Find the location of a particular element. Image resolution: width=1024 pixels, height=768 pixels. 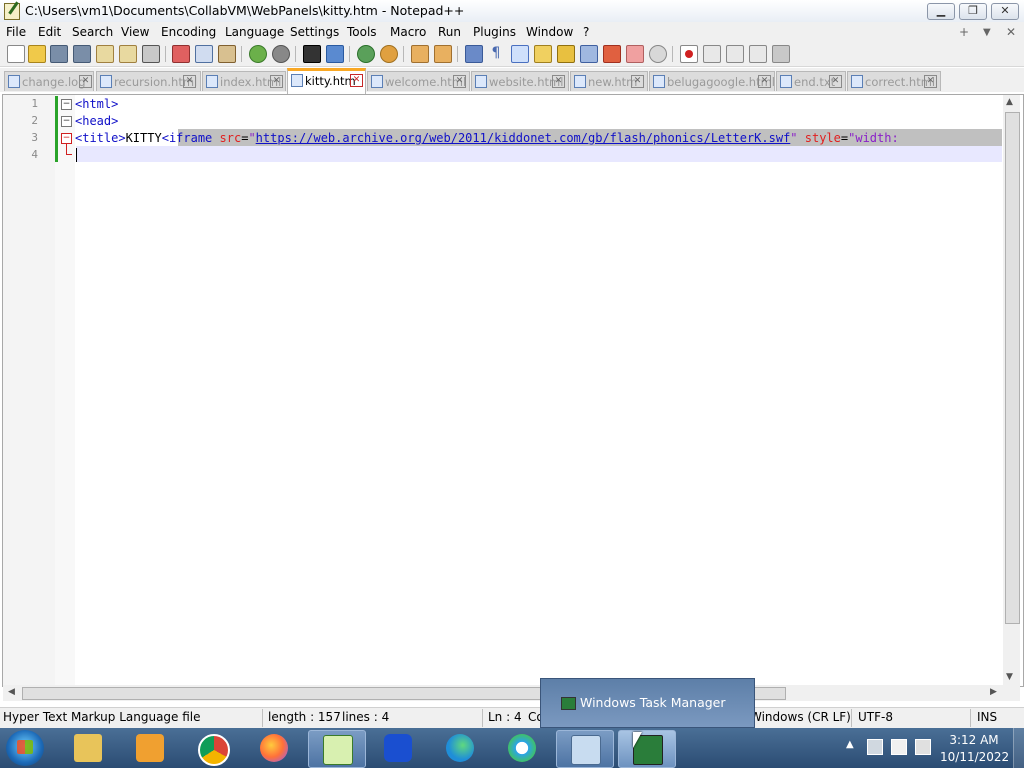

play-macro-icon is located at coordinates (735, 54).